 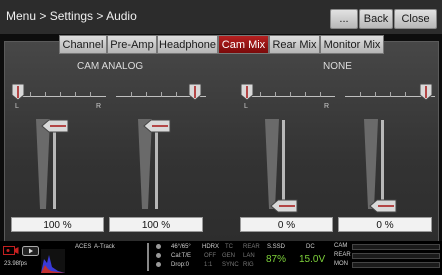 I want to click on power-label: DC, so click(x=310, y=247).